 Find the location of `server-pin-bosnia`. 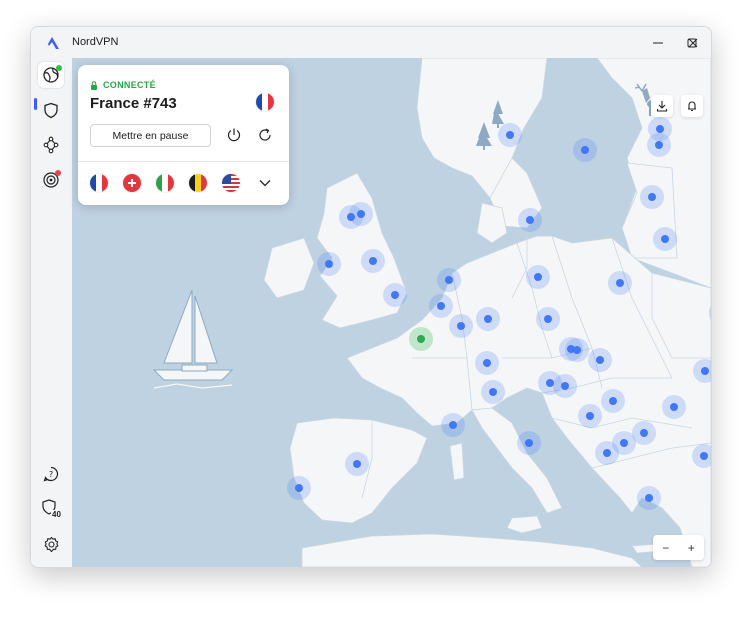

server-pin-bosnia is located at coordinates (590, 416).